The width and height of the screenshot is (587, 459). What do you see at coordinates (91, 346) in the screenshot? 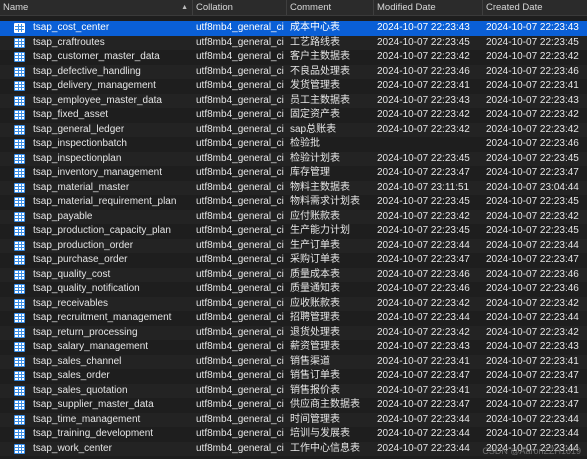
I see `row-name: tsap_salary_management` at bounding box center [91, 346].